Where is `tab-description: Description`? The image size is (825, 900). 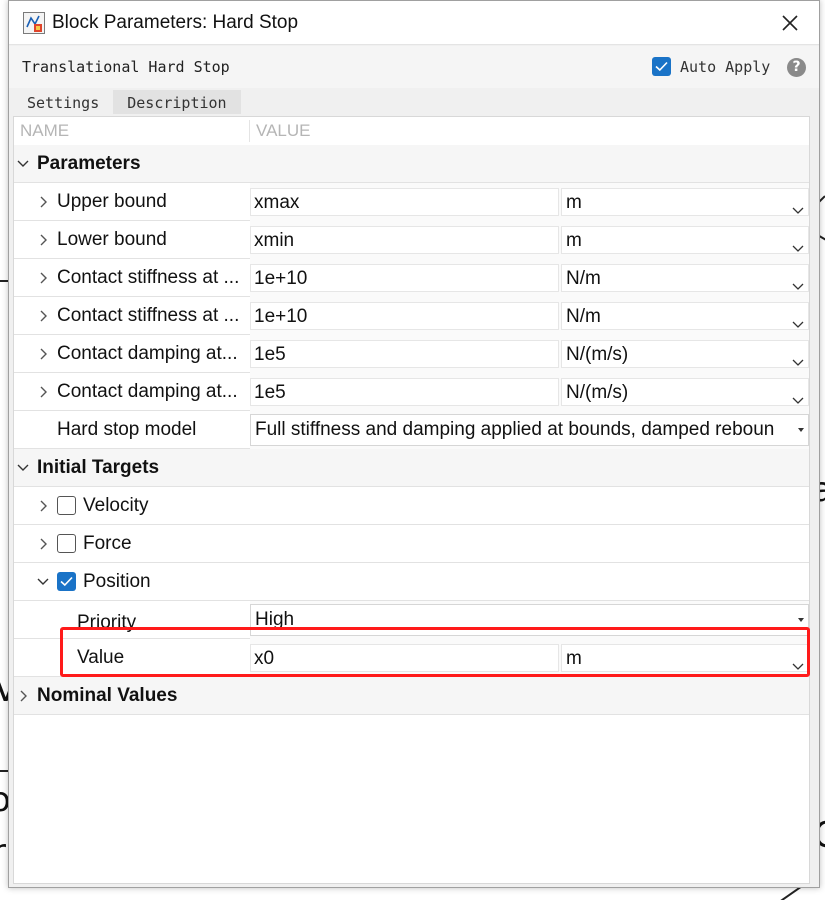 tab-description: Description is located at coordinates (177, 102).